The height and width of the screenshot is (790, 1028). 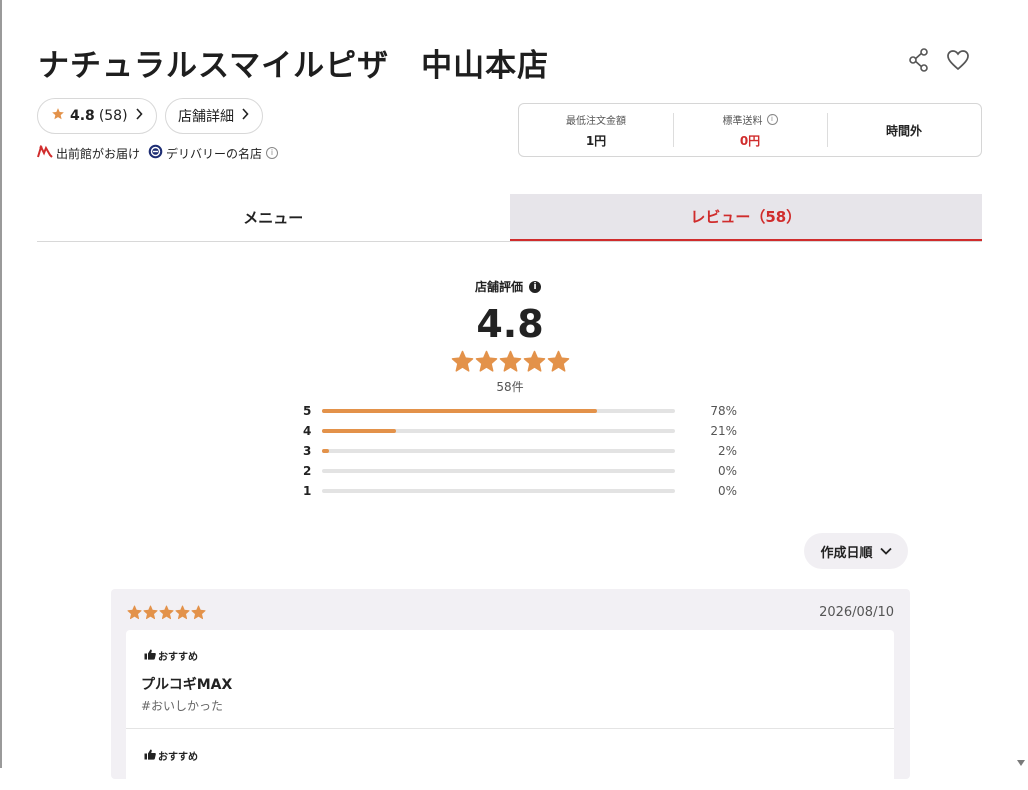 I want to click on rating-pill-button: 4.8 (58), so click(x=97, y=116).